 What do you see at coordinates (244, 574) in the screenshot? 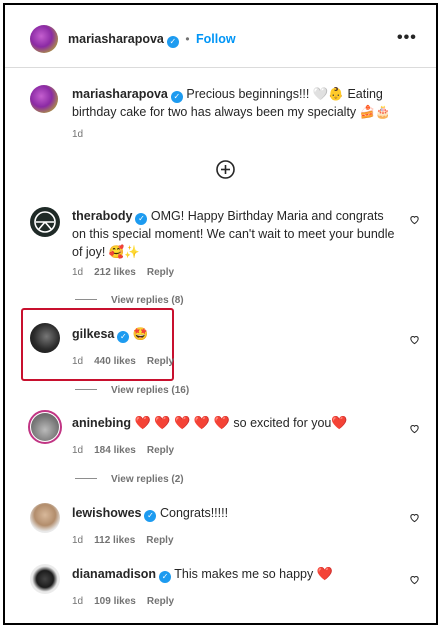
I see `comment-text: This makes me so happy` at bounding box center [244, 574].